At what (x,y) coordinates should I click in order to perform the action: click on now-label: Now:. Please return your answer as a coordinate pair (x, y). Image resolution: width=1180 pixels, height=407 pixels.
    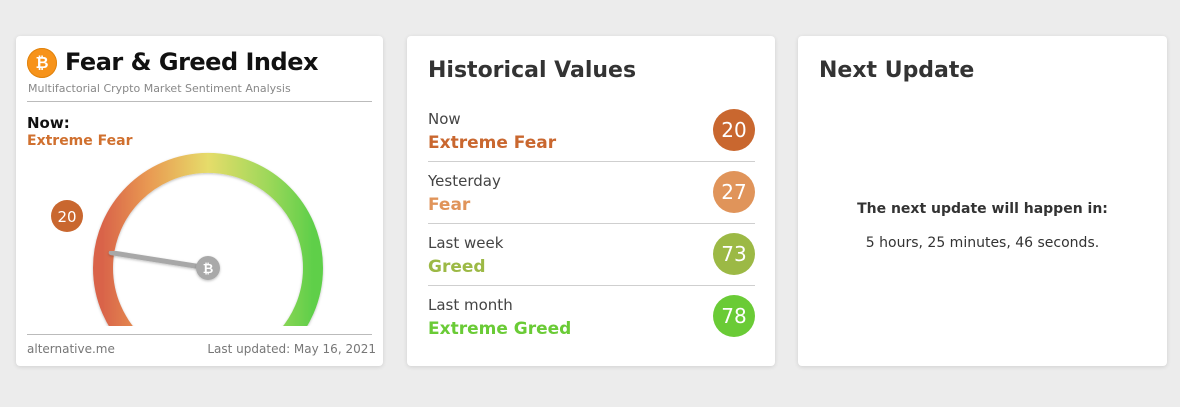
    Looking at the image, I should click on (48, 123).